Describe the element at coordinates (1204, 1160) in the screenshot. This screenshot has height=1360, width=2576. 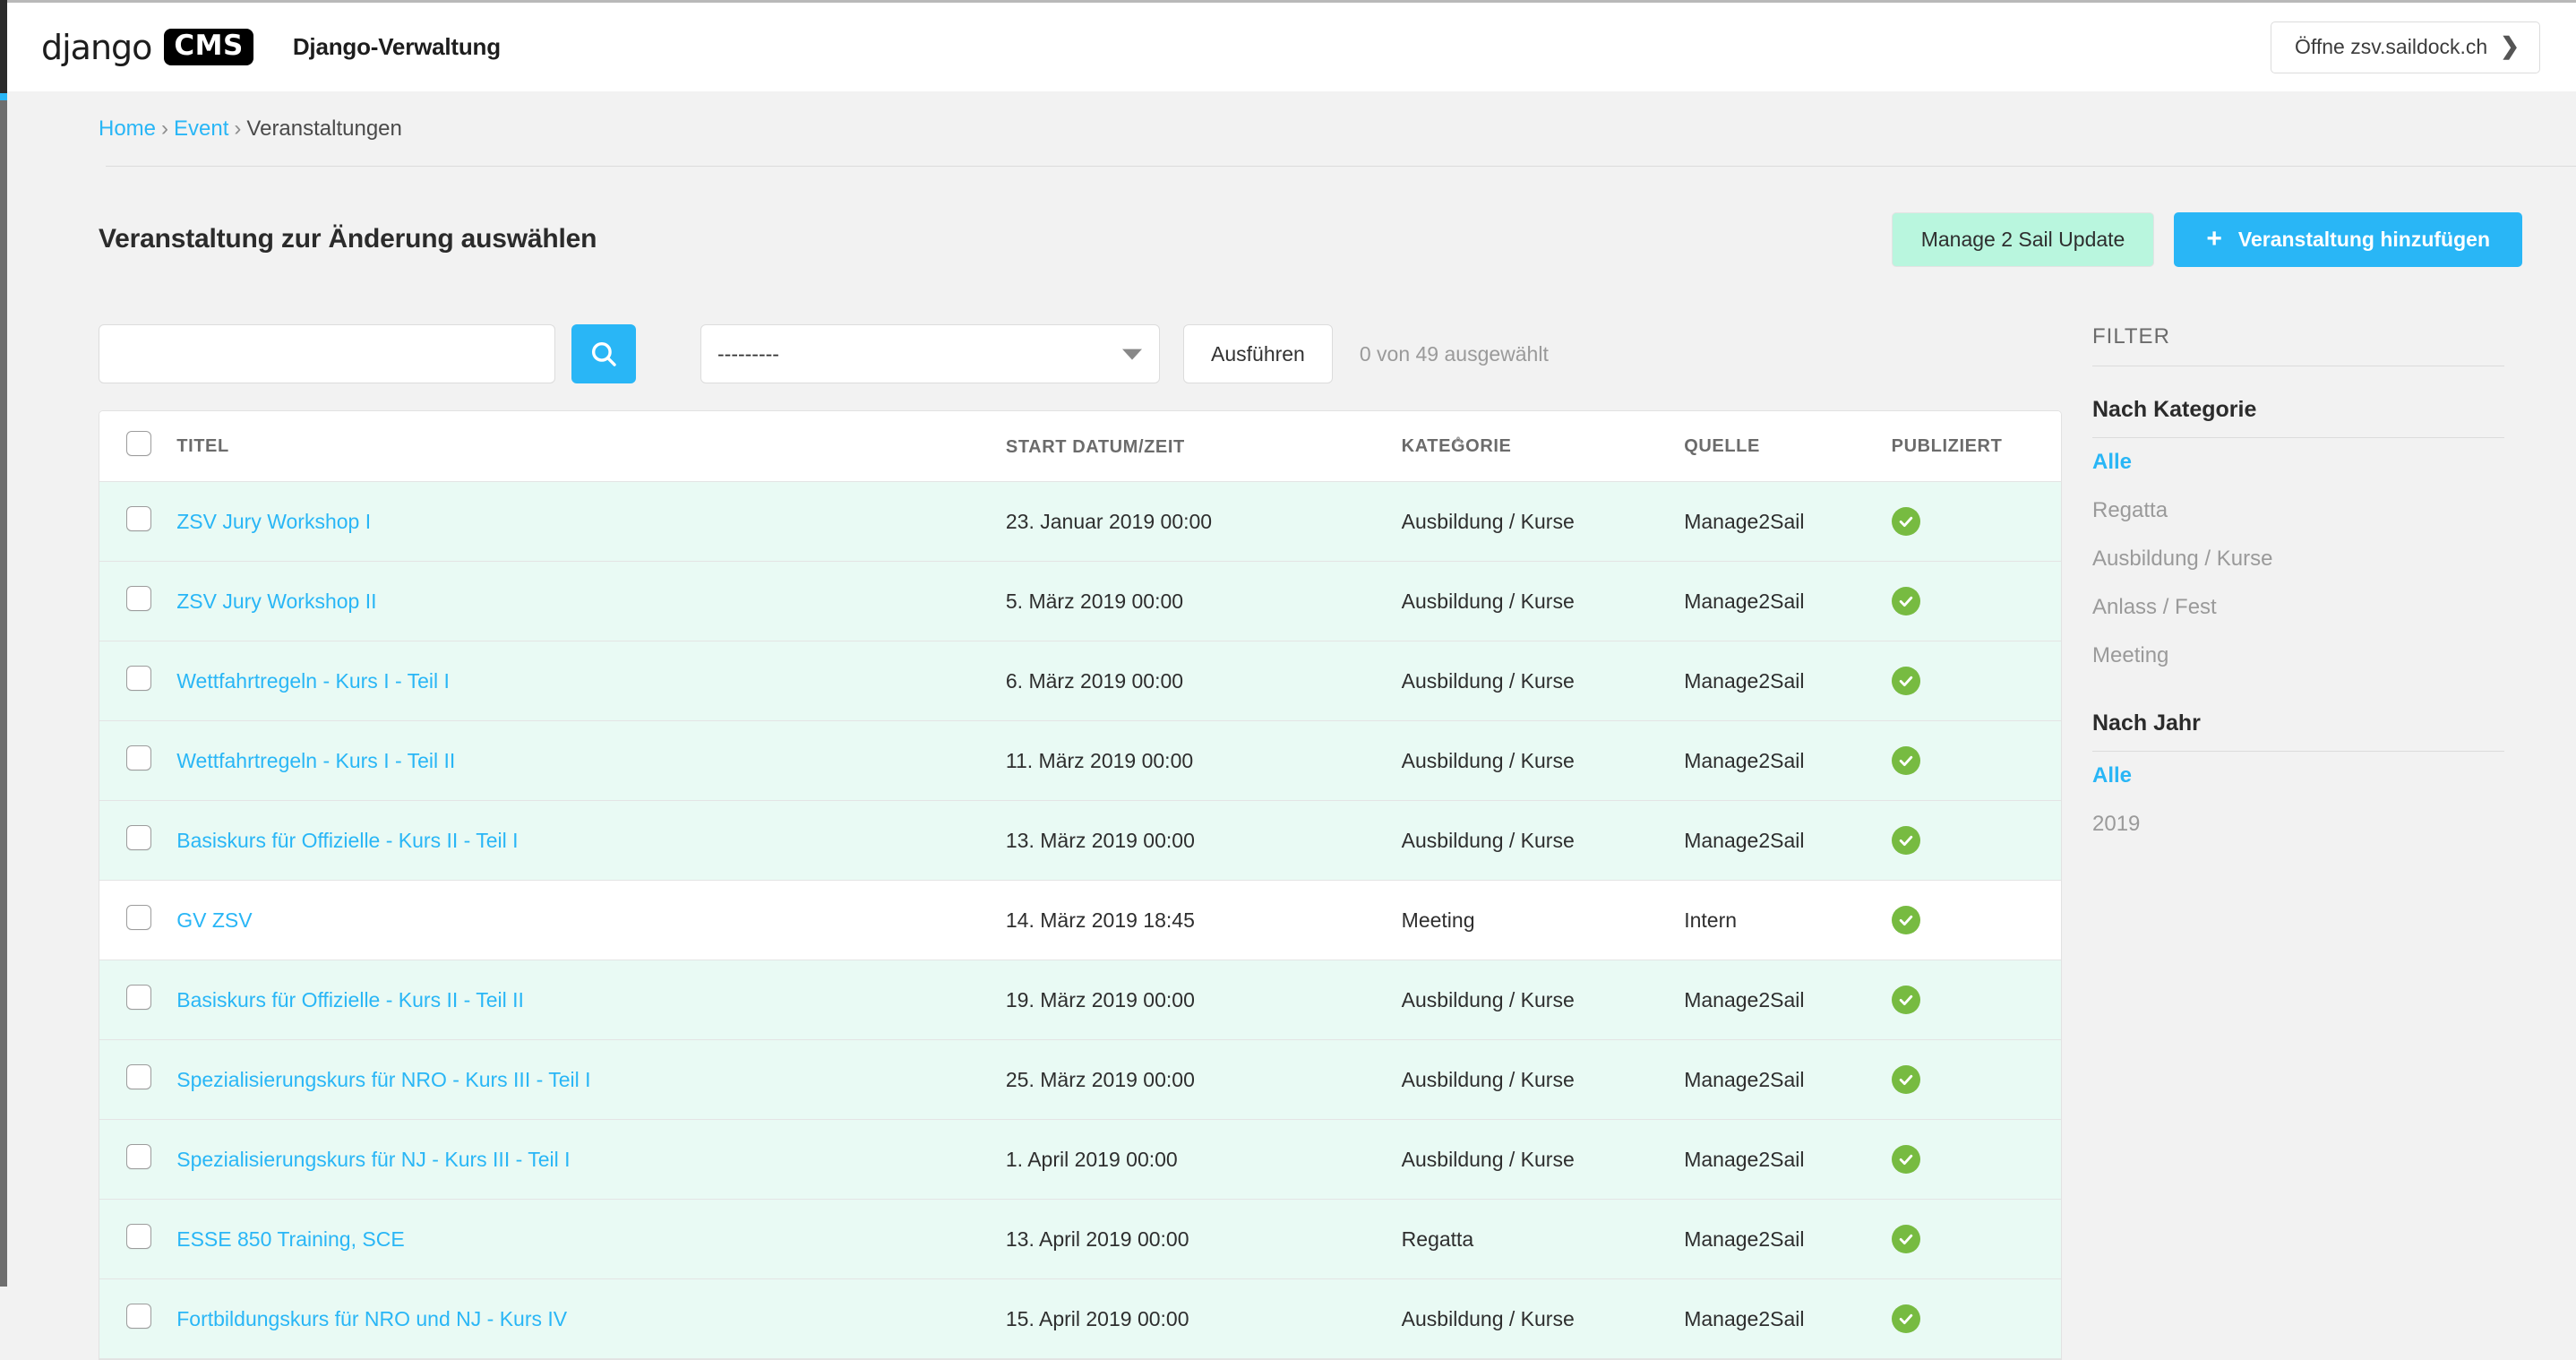
I see `row-start-cell: 1. April 2019 00:00` at that location.